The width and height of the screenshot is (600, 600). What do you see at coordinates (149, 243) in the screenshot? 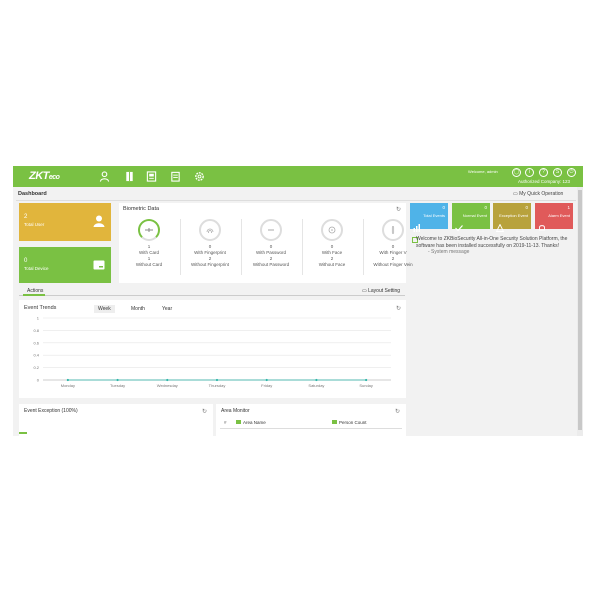
I see `bio-item-card: 1 With Card 1 Without Card` at bounding box center [149, 243].